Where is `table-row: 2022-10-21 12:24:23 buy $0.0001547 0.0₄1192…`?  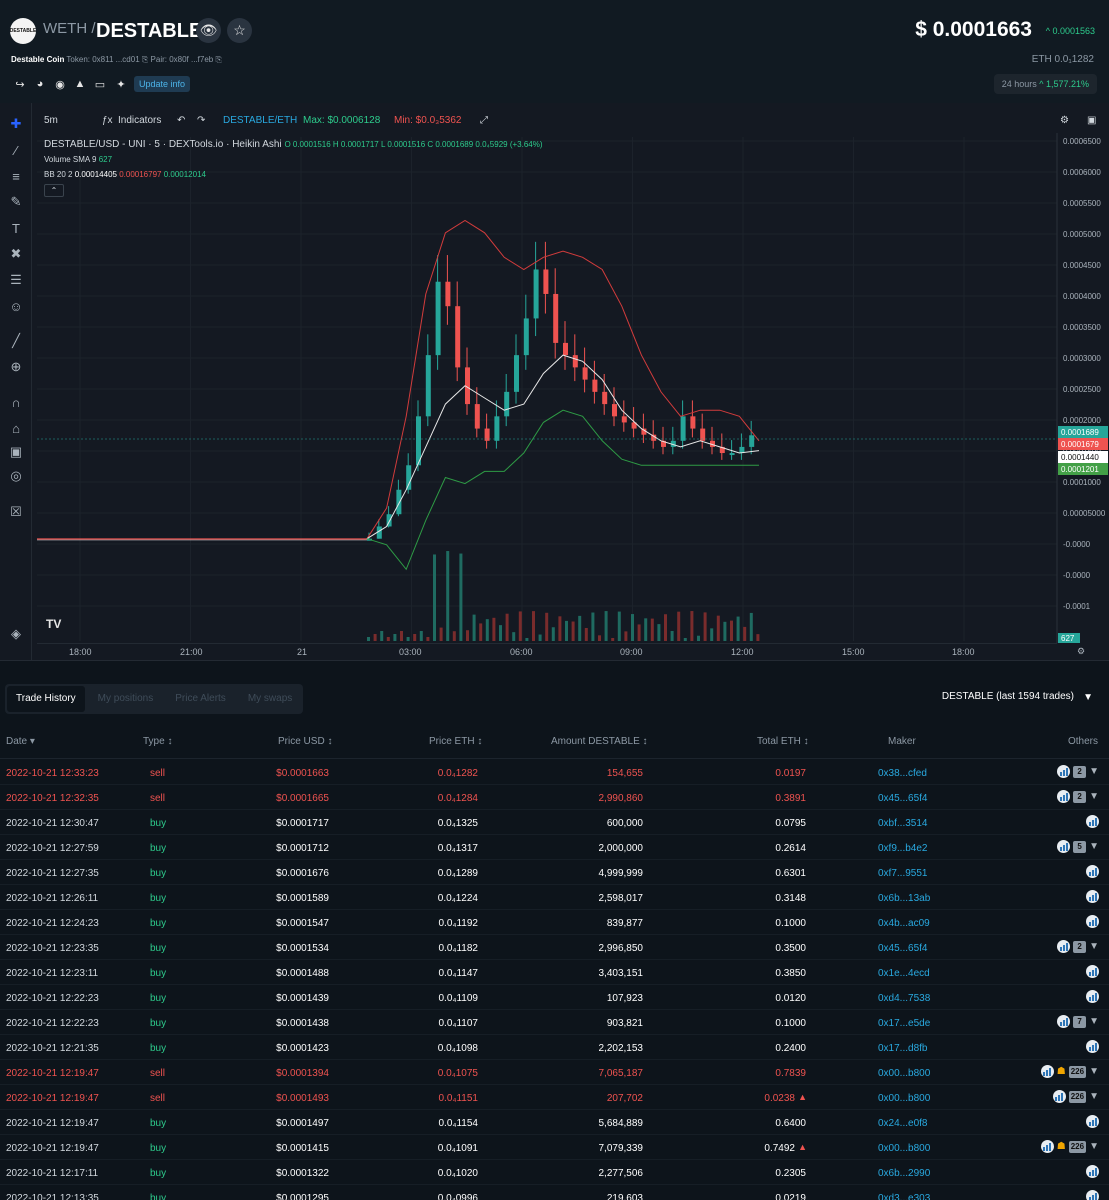 table-row: 2022-10-21 12:24:23 buy $0.0001547 0.0₄1192… is located at coordinates (554, 922).